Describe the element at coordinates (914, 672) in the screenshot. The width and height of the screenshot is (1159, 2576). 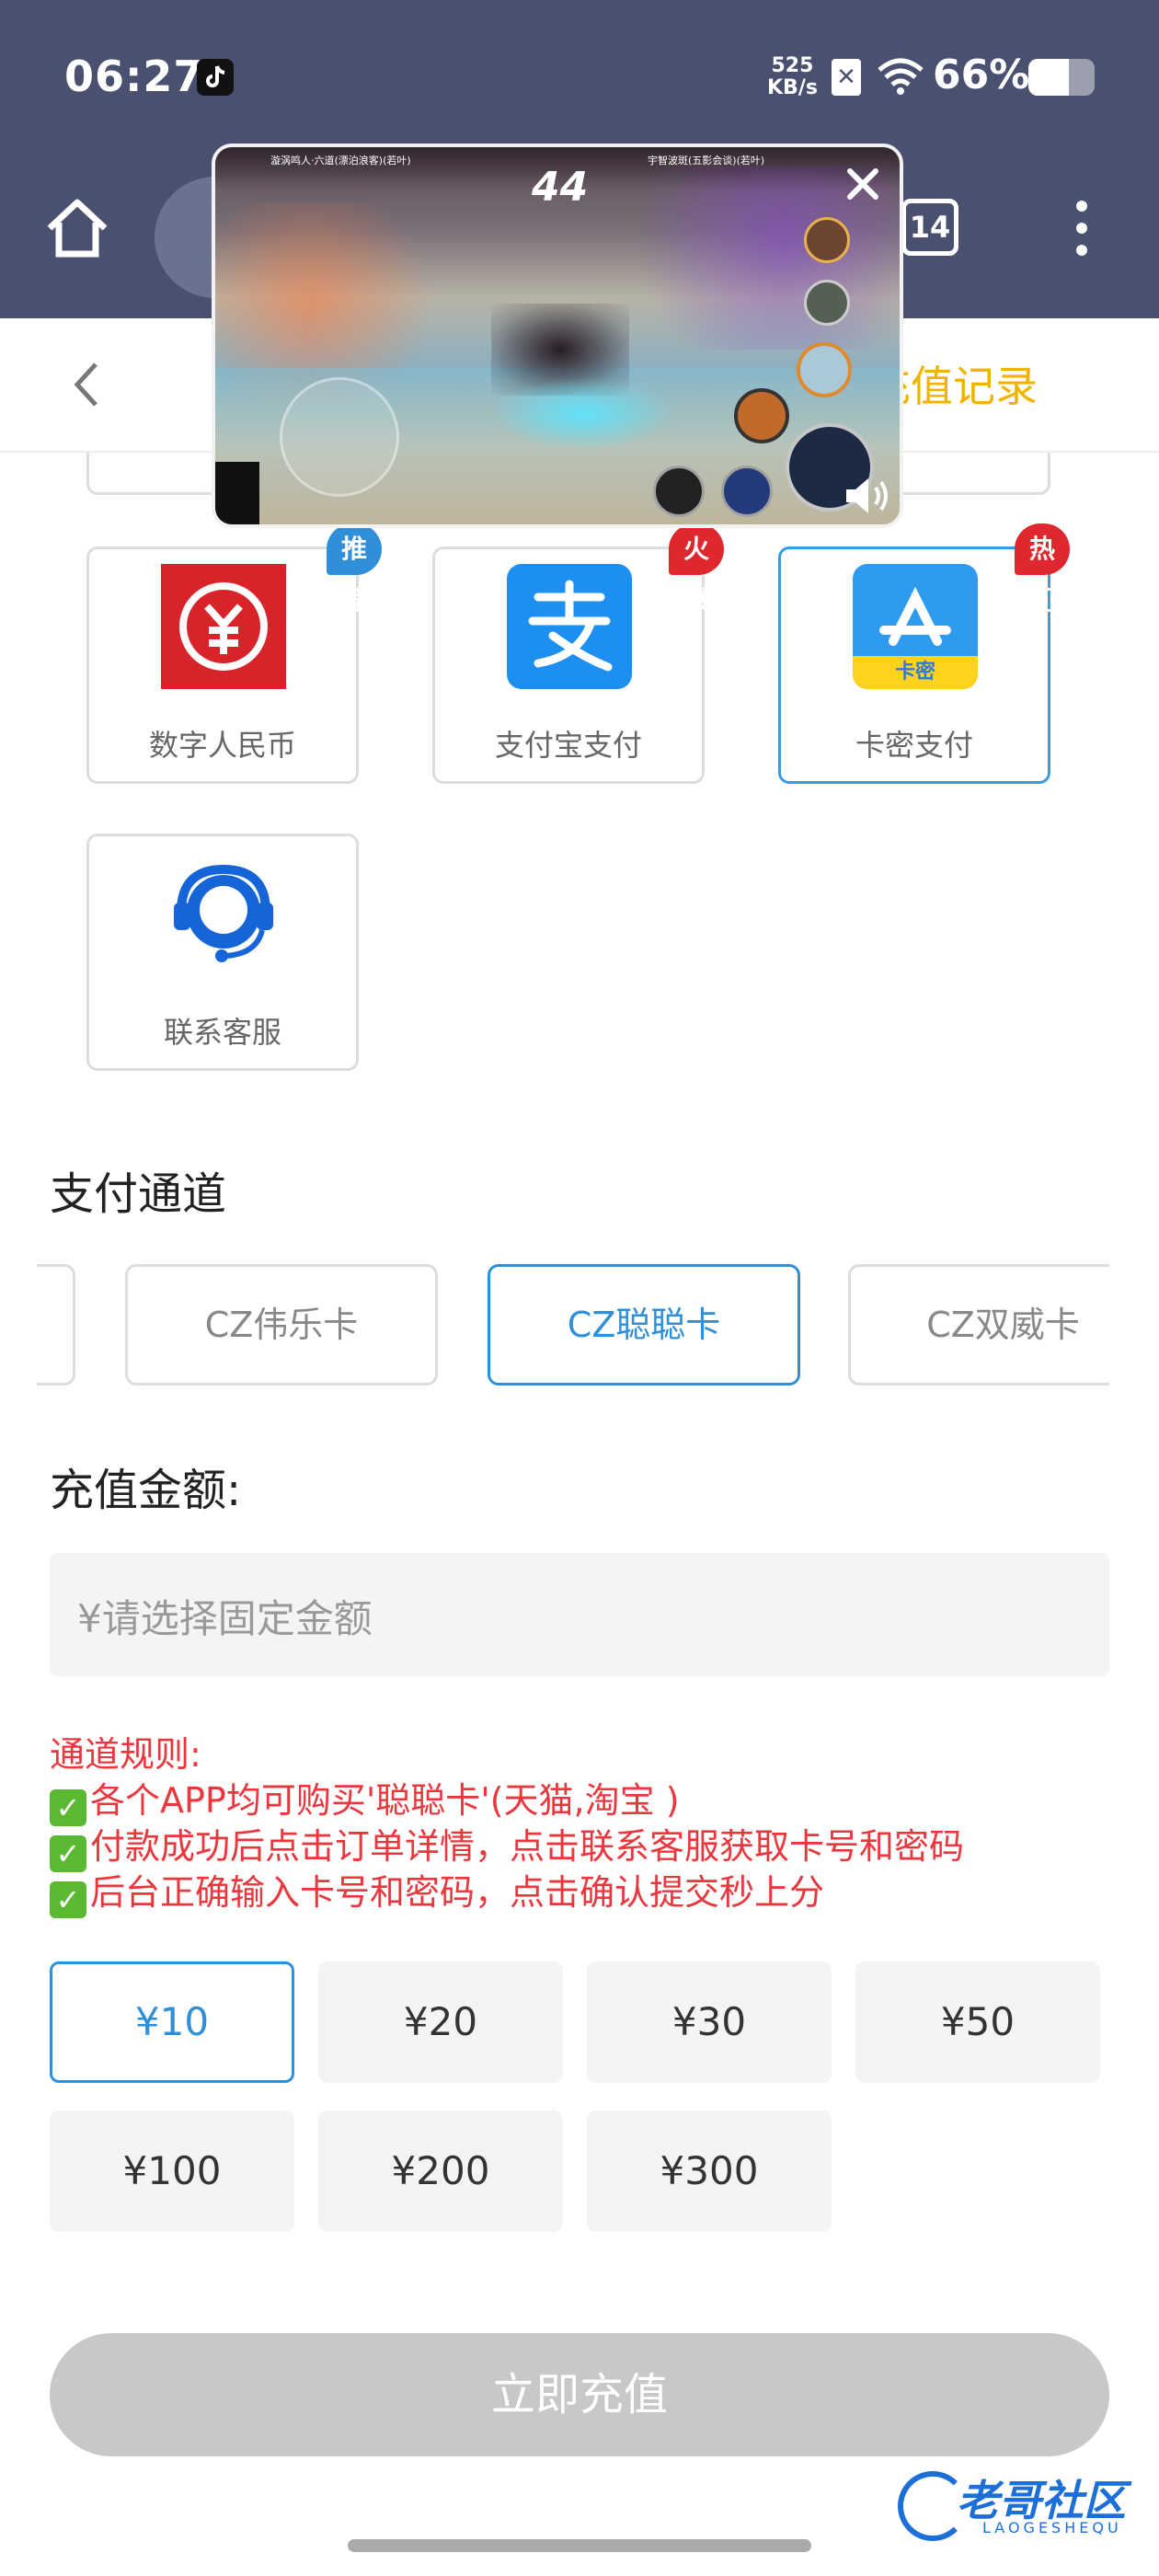
I see `card-code-icon-text: 卡密` at that location.